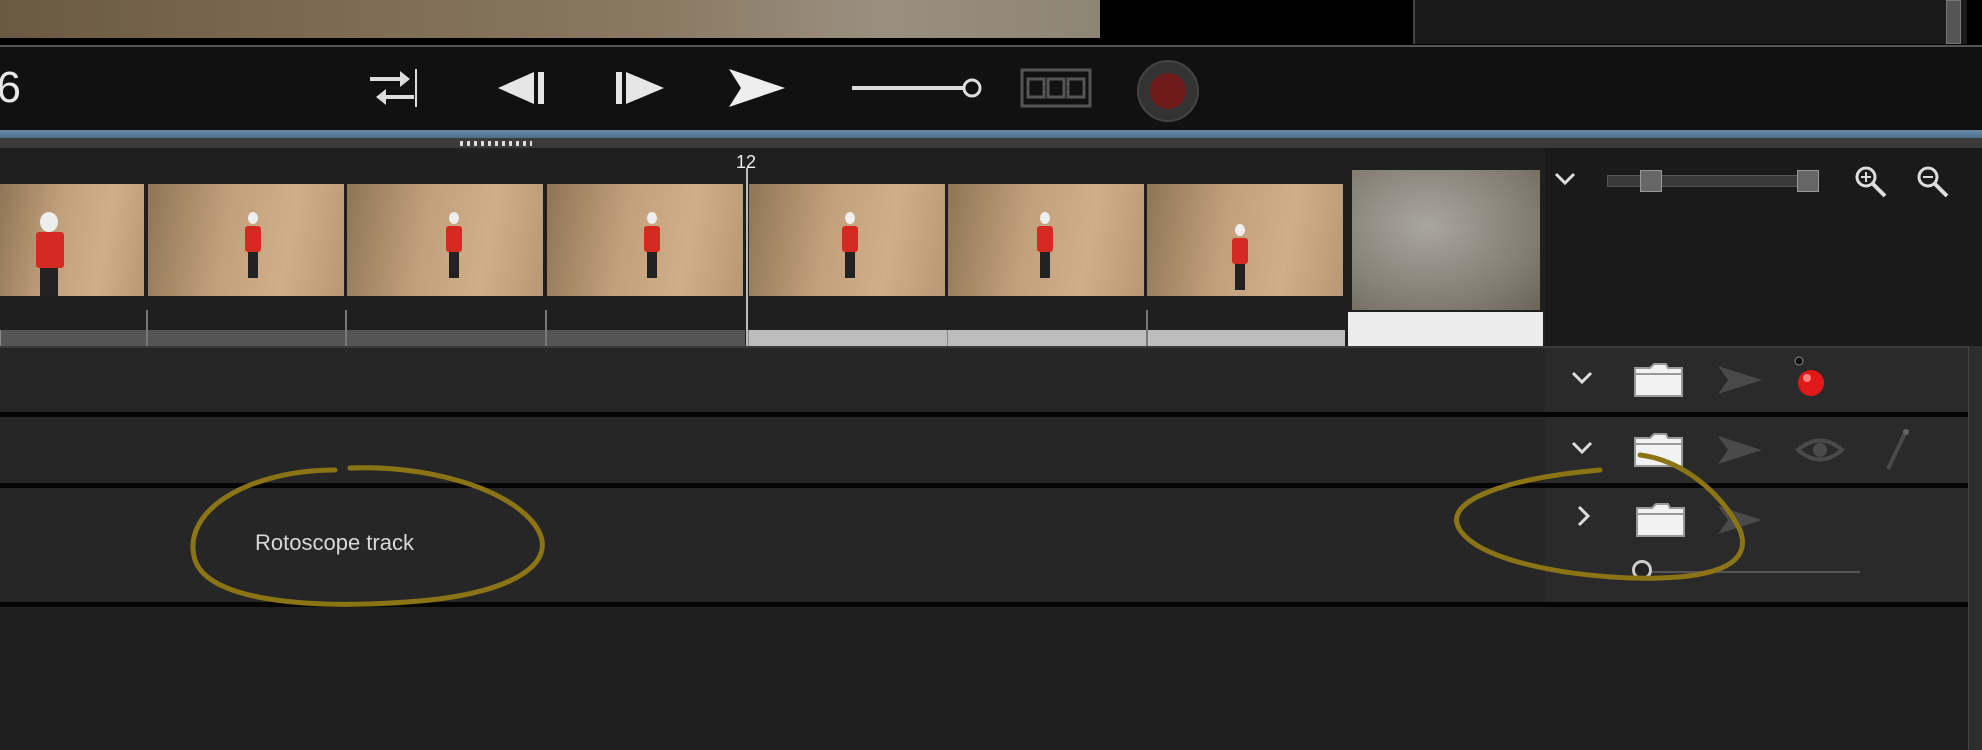 This screenshot has width=1982, height=750. Describe the element at coordinates (367, 536) in the screenshot. I see `annotation-circle-label` at that location.